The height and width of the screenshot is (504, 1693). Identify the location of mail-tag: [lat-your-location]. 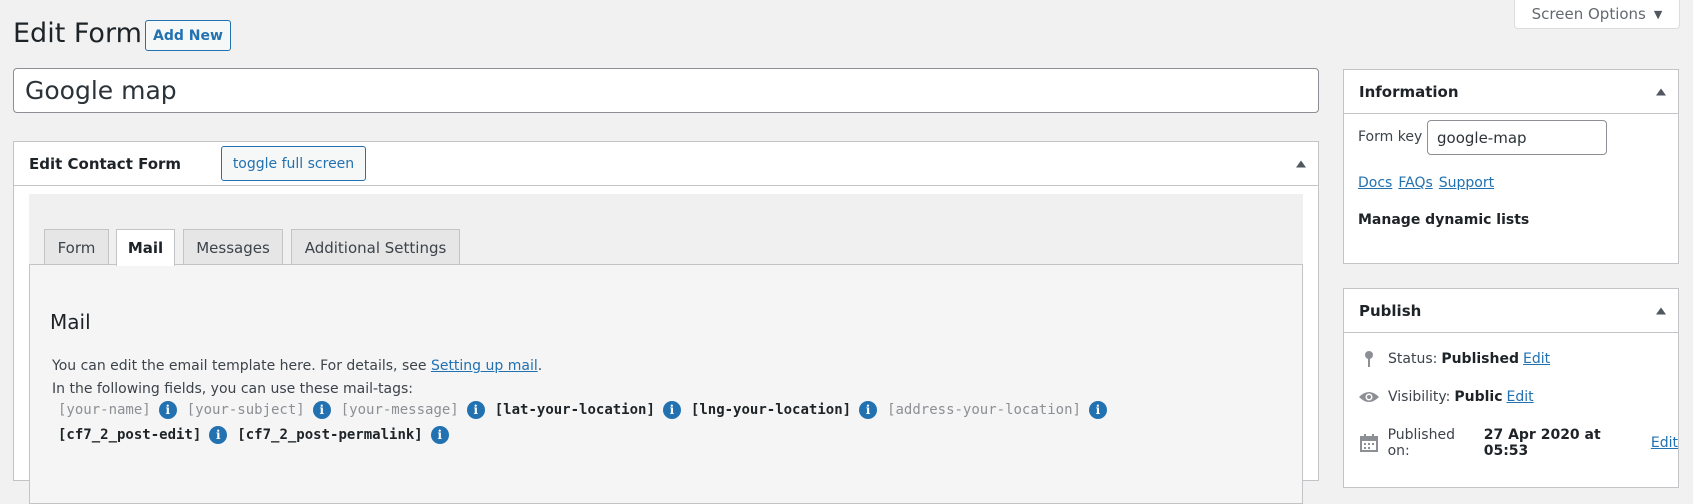
(574, 410).